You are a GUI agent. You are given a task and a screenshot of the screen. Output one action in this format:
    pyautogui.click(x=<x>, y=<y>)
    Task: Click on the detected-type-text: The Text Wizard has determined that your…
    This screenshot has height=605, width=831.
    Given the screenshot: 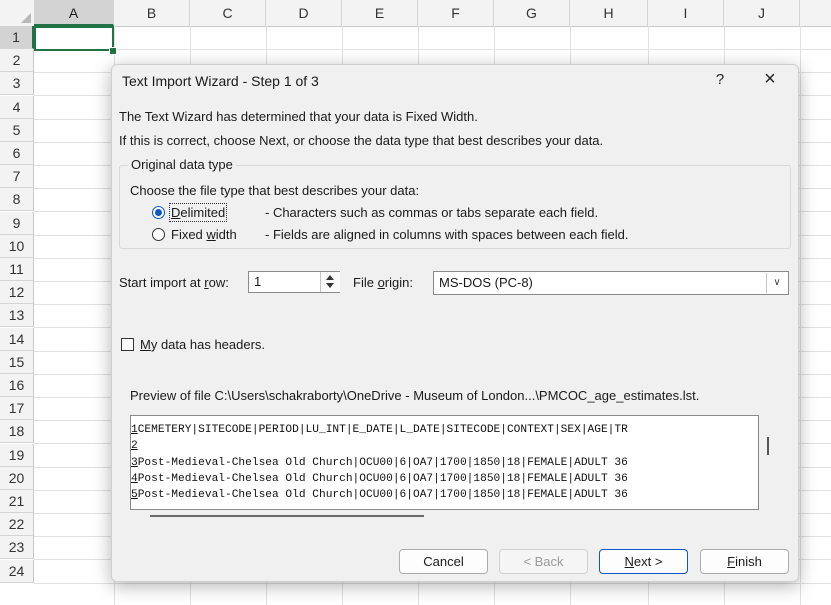 What is the action you would take?
    pyautogui.click(x=298, y=116)
    